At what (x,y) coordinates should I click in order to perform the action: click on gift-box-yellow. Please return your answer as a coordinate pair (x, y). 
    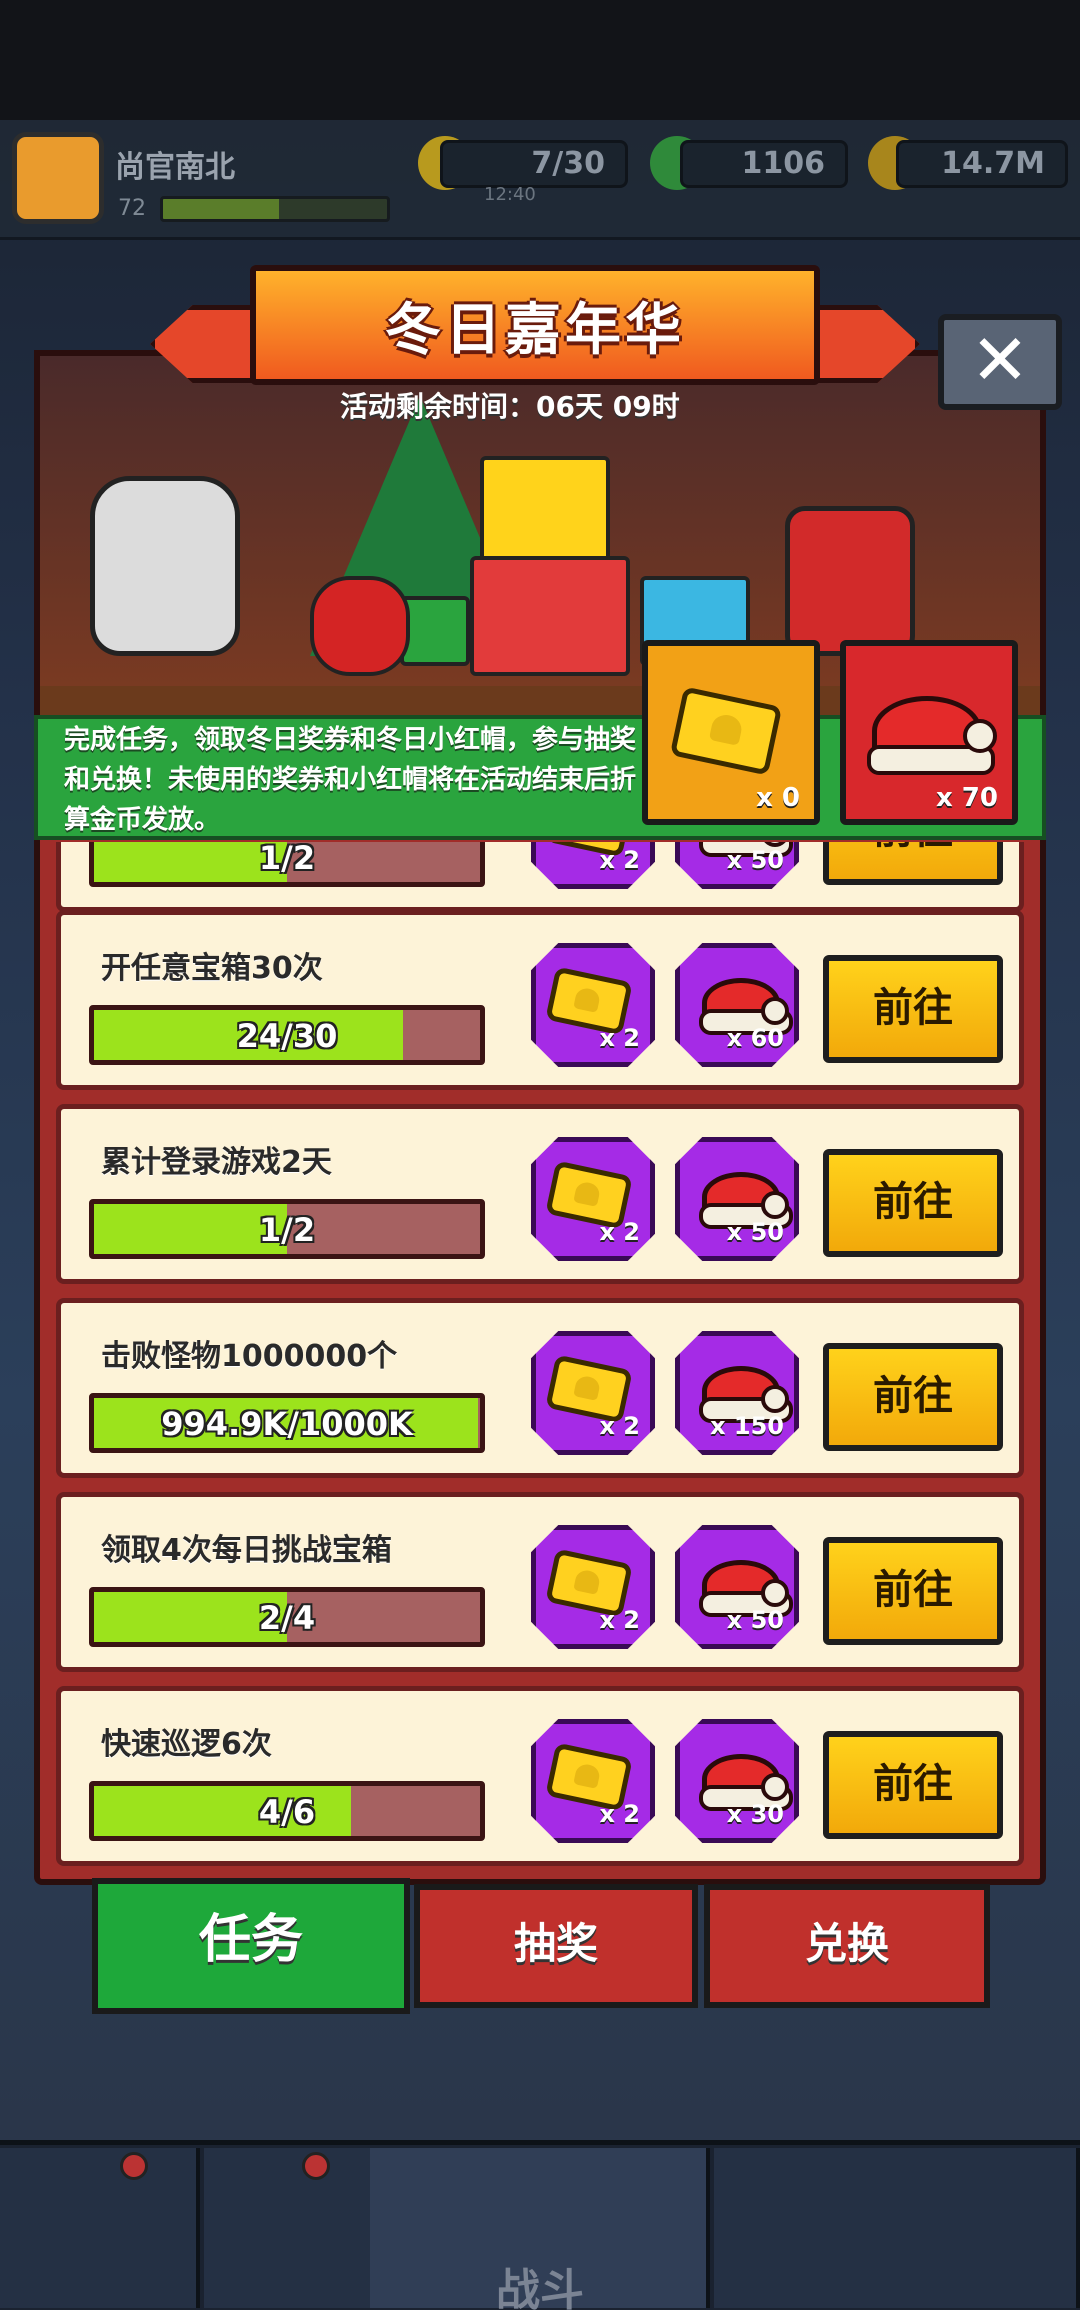
    Looking at the image, I should click on (545, 511).